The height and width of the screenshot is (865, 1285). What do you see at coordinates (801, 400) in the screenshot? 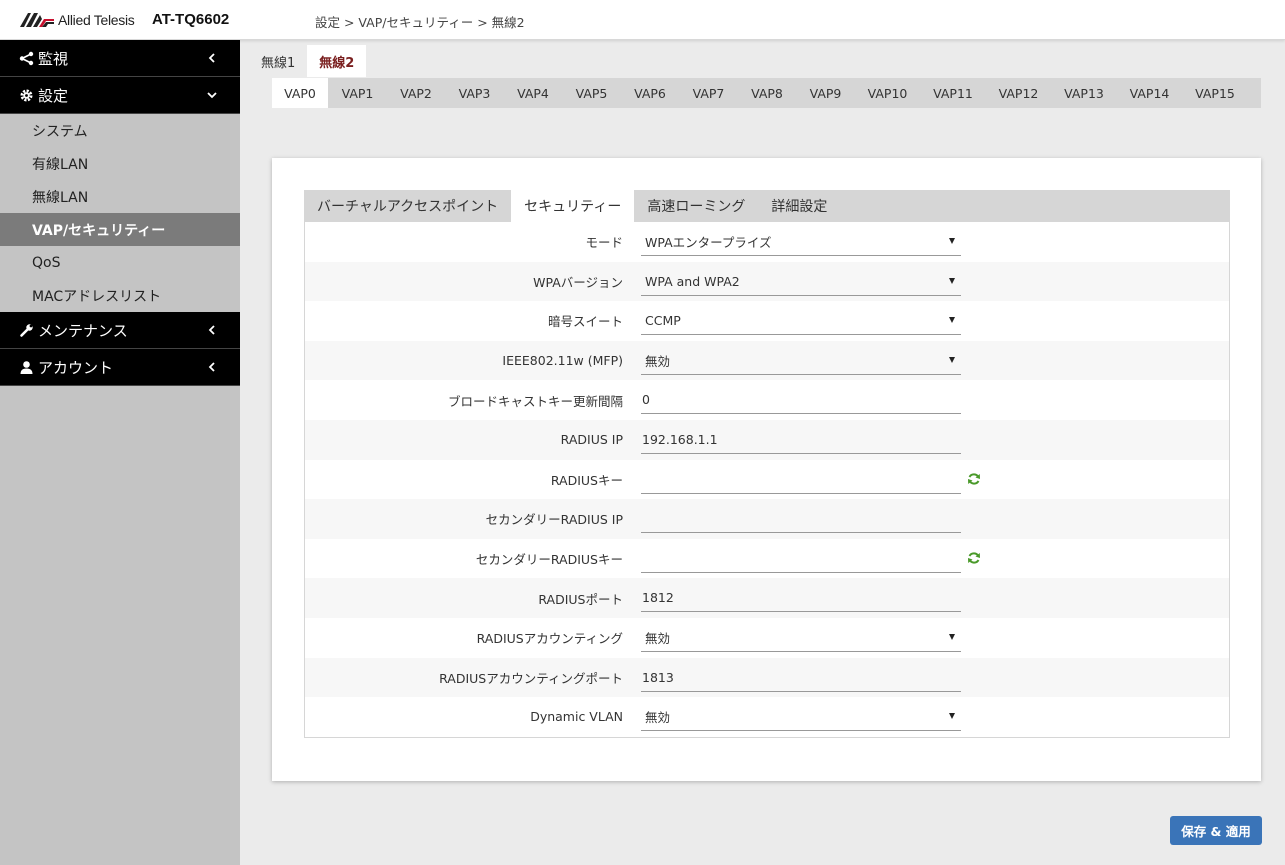
I see `broadcast-key-interval-input: 0` at bounding box center [801, 400].